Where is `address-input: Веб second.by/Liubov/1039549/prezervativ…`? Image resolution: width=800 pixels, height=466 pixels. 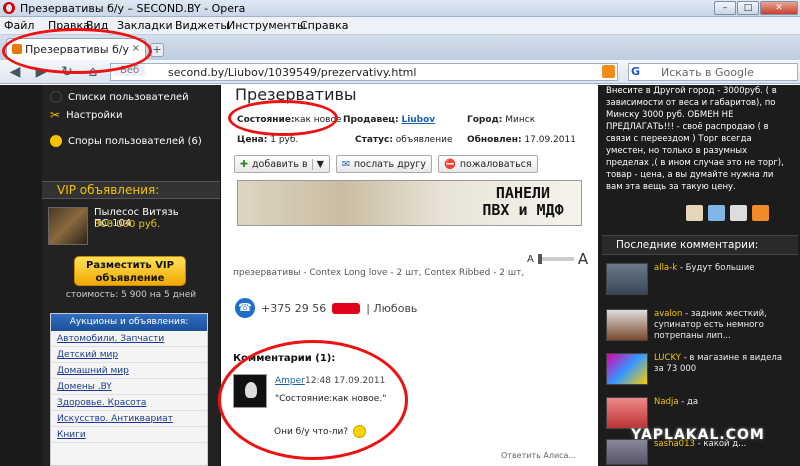
address-input: Веб second.by/Liubov/1039549/prezervativ… is located at coordinates (364, 72).